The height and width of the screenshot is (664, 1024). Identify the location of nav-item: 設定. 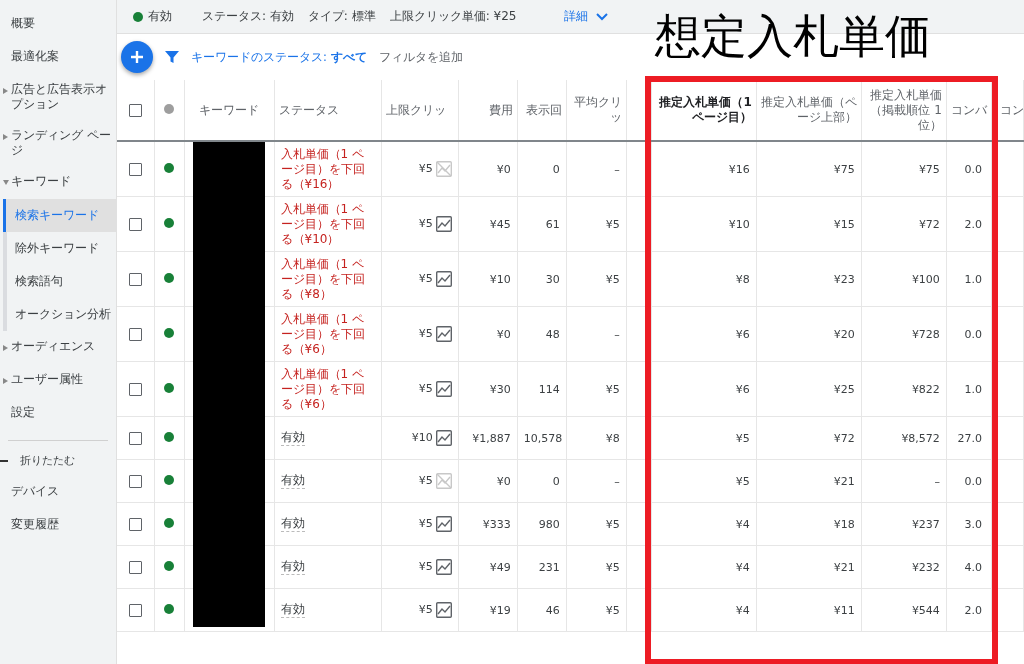
(58, 413).